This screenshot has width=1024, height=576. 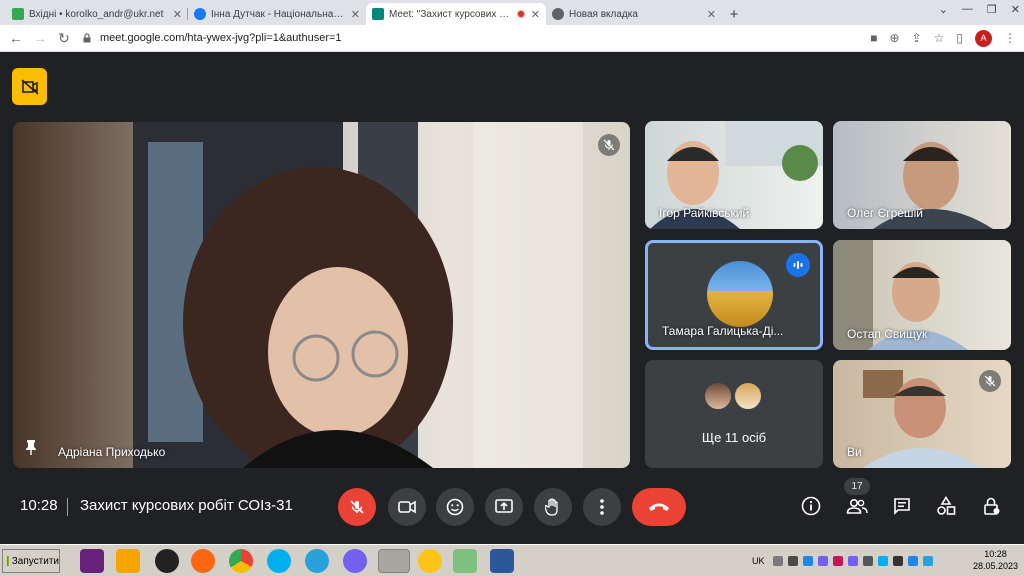 What do you see at coordinates (897, 561) in the screenshot?
I see `volume-icon` at bounding box center [897, 561].